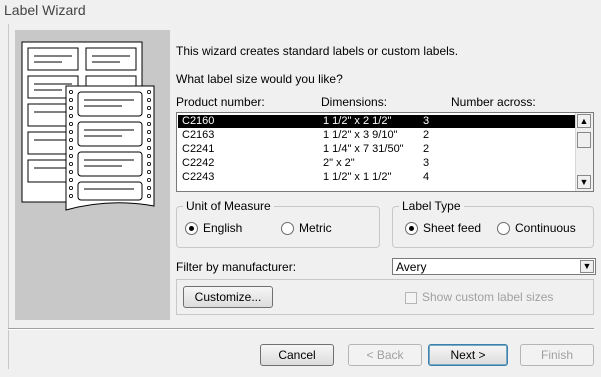 The width and height of the screenshot is (601, 377). I want to click on question-text: What label size would you like?, so click(259, 79).